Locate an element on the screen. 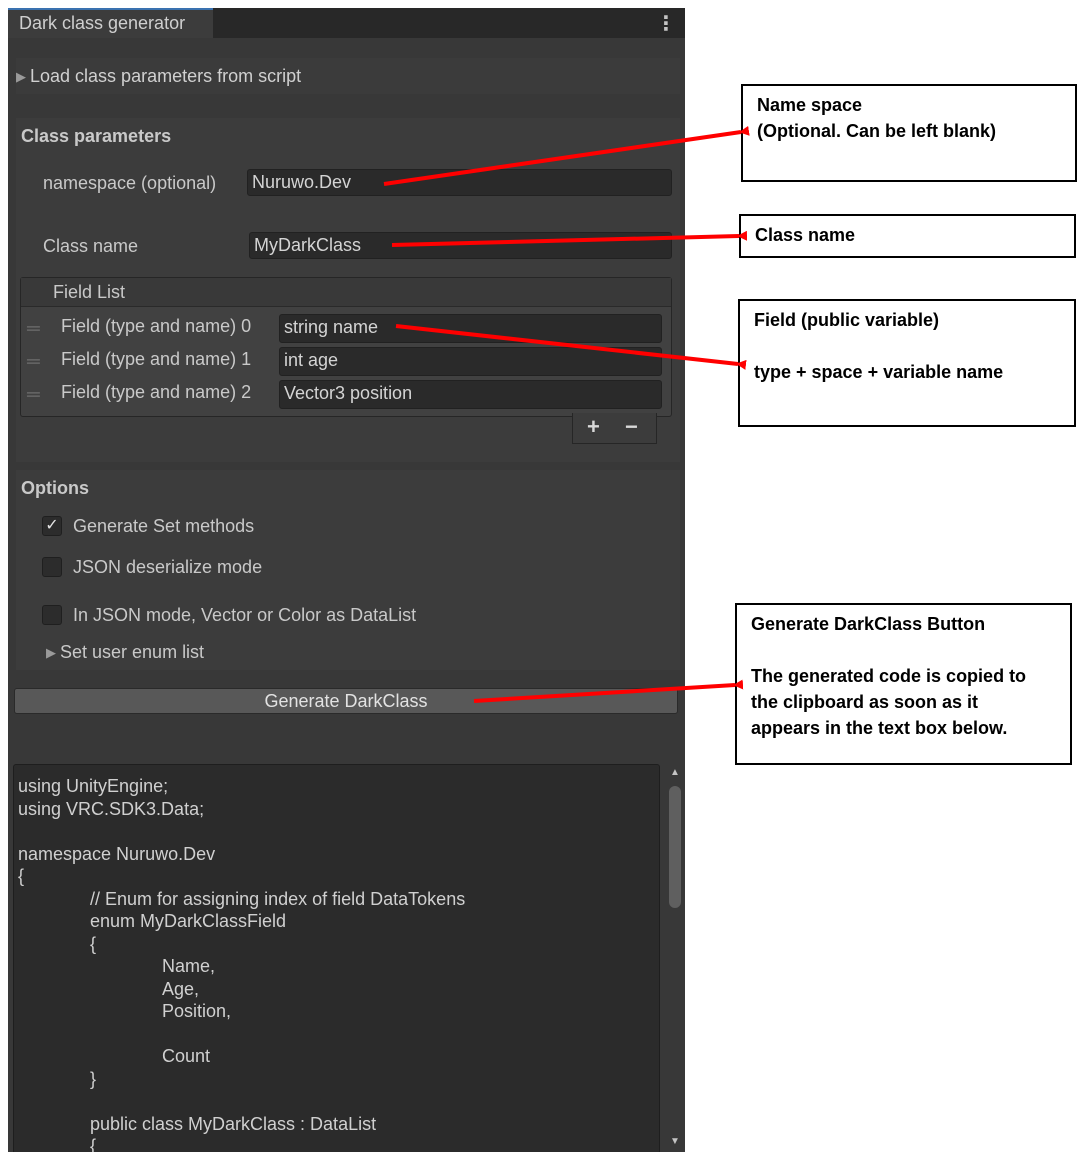  code-scrollbar: ▲ ▼ is located at coordinates (675, 958).